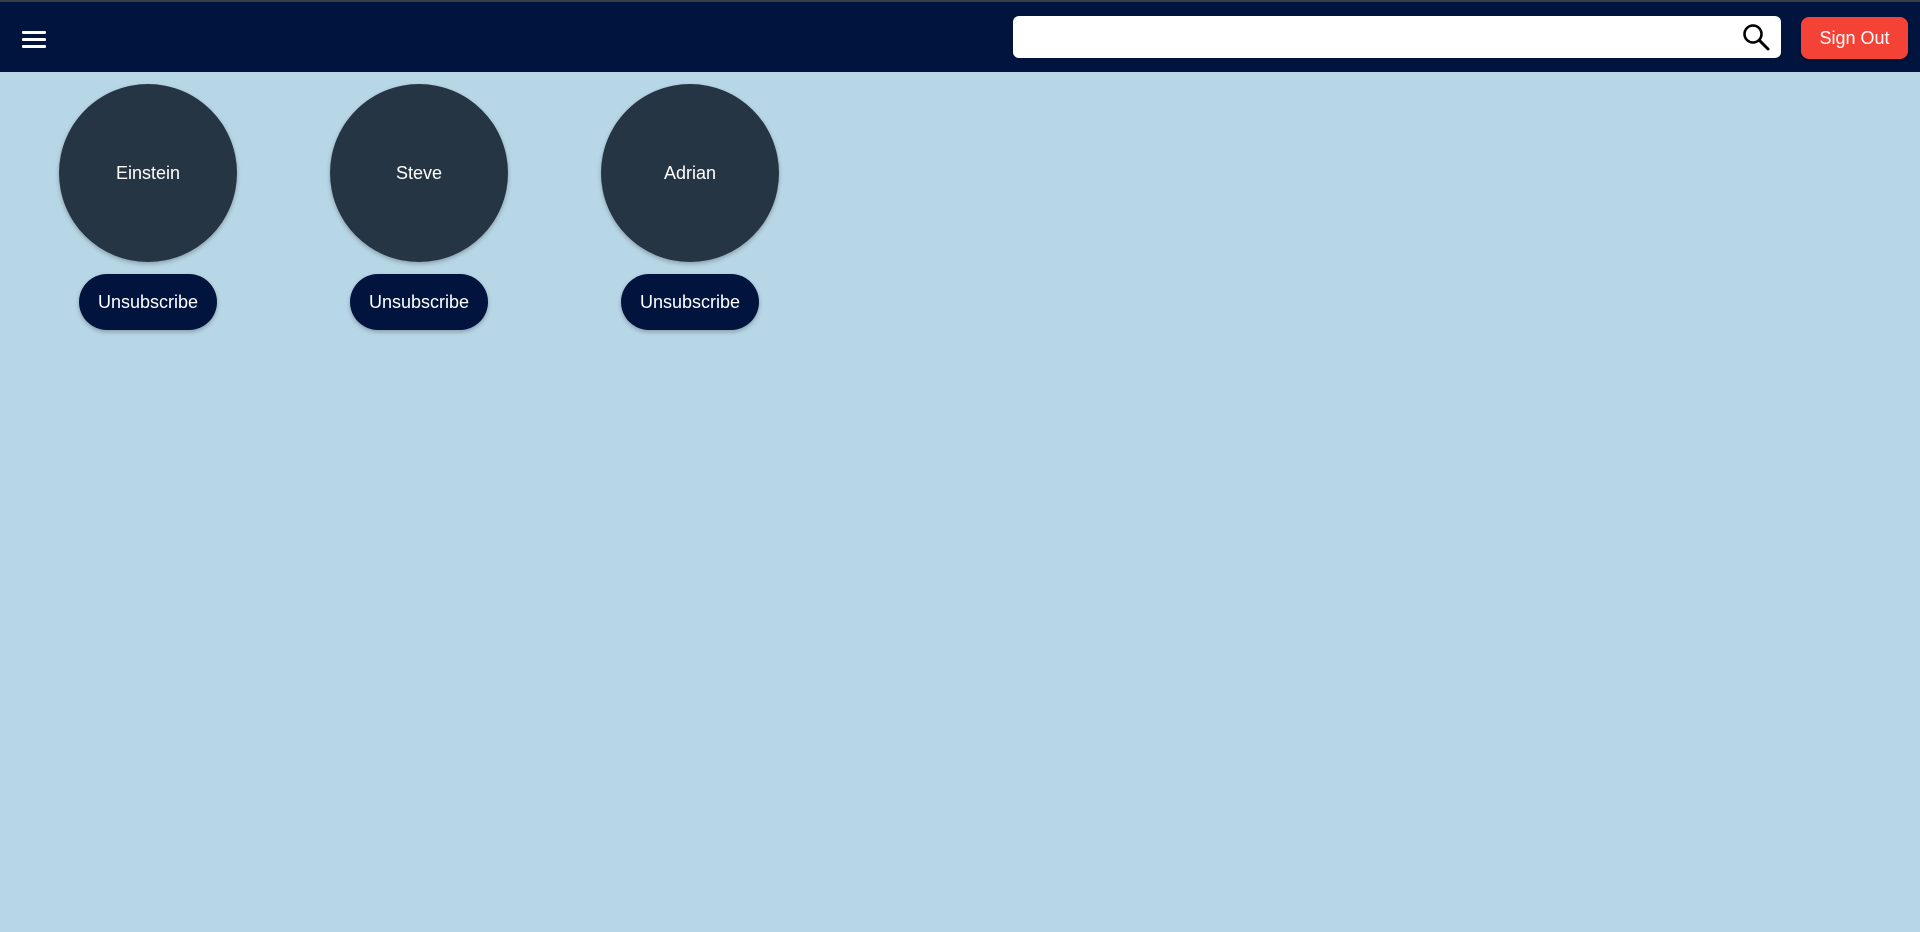 The image size is (1920, 932). I want to click on subscription-card: Einstein Unsubscribe, so click(148, 207).